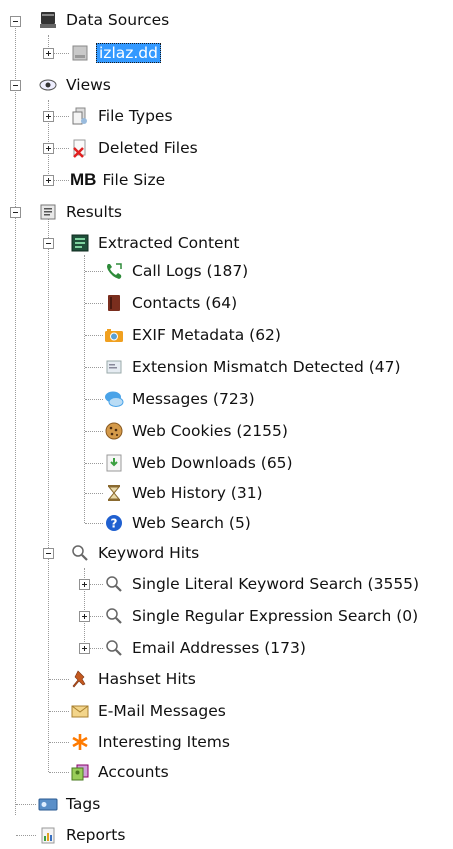 The height and width of the screenshot is (849, 453). What do you see at coordinates (133, 772) in the screenshot?
I see `tree-label: Accounts` at bounding box center [133, 772].